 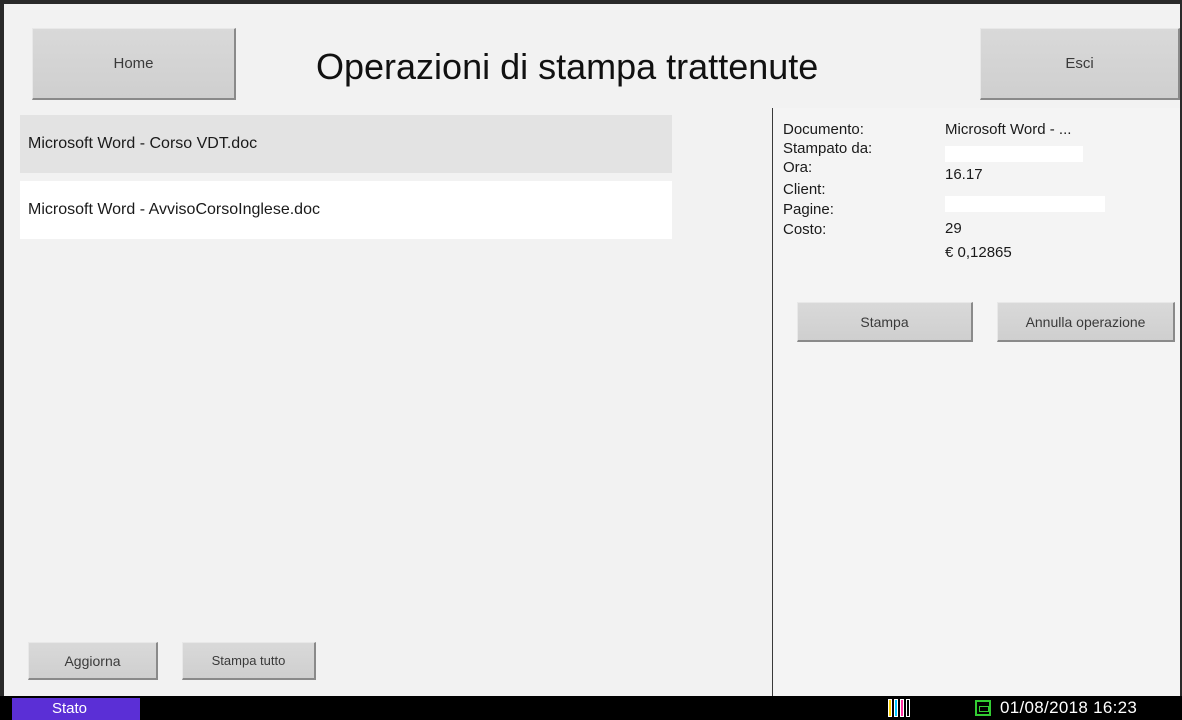 I want to click on toner-magenta, so click(x=902, y=708).